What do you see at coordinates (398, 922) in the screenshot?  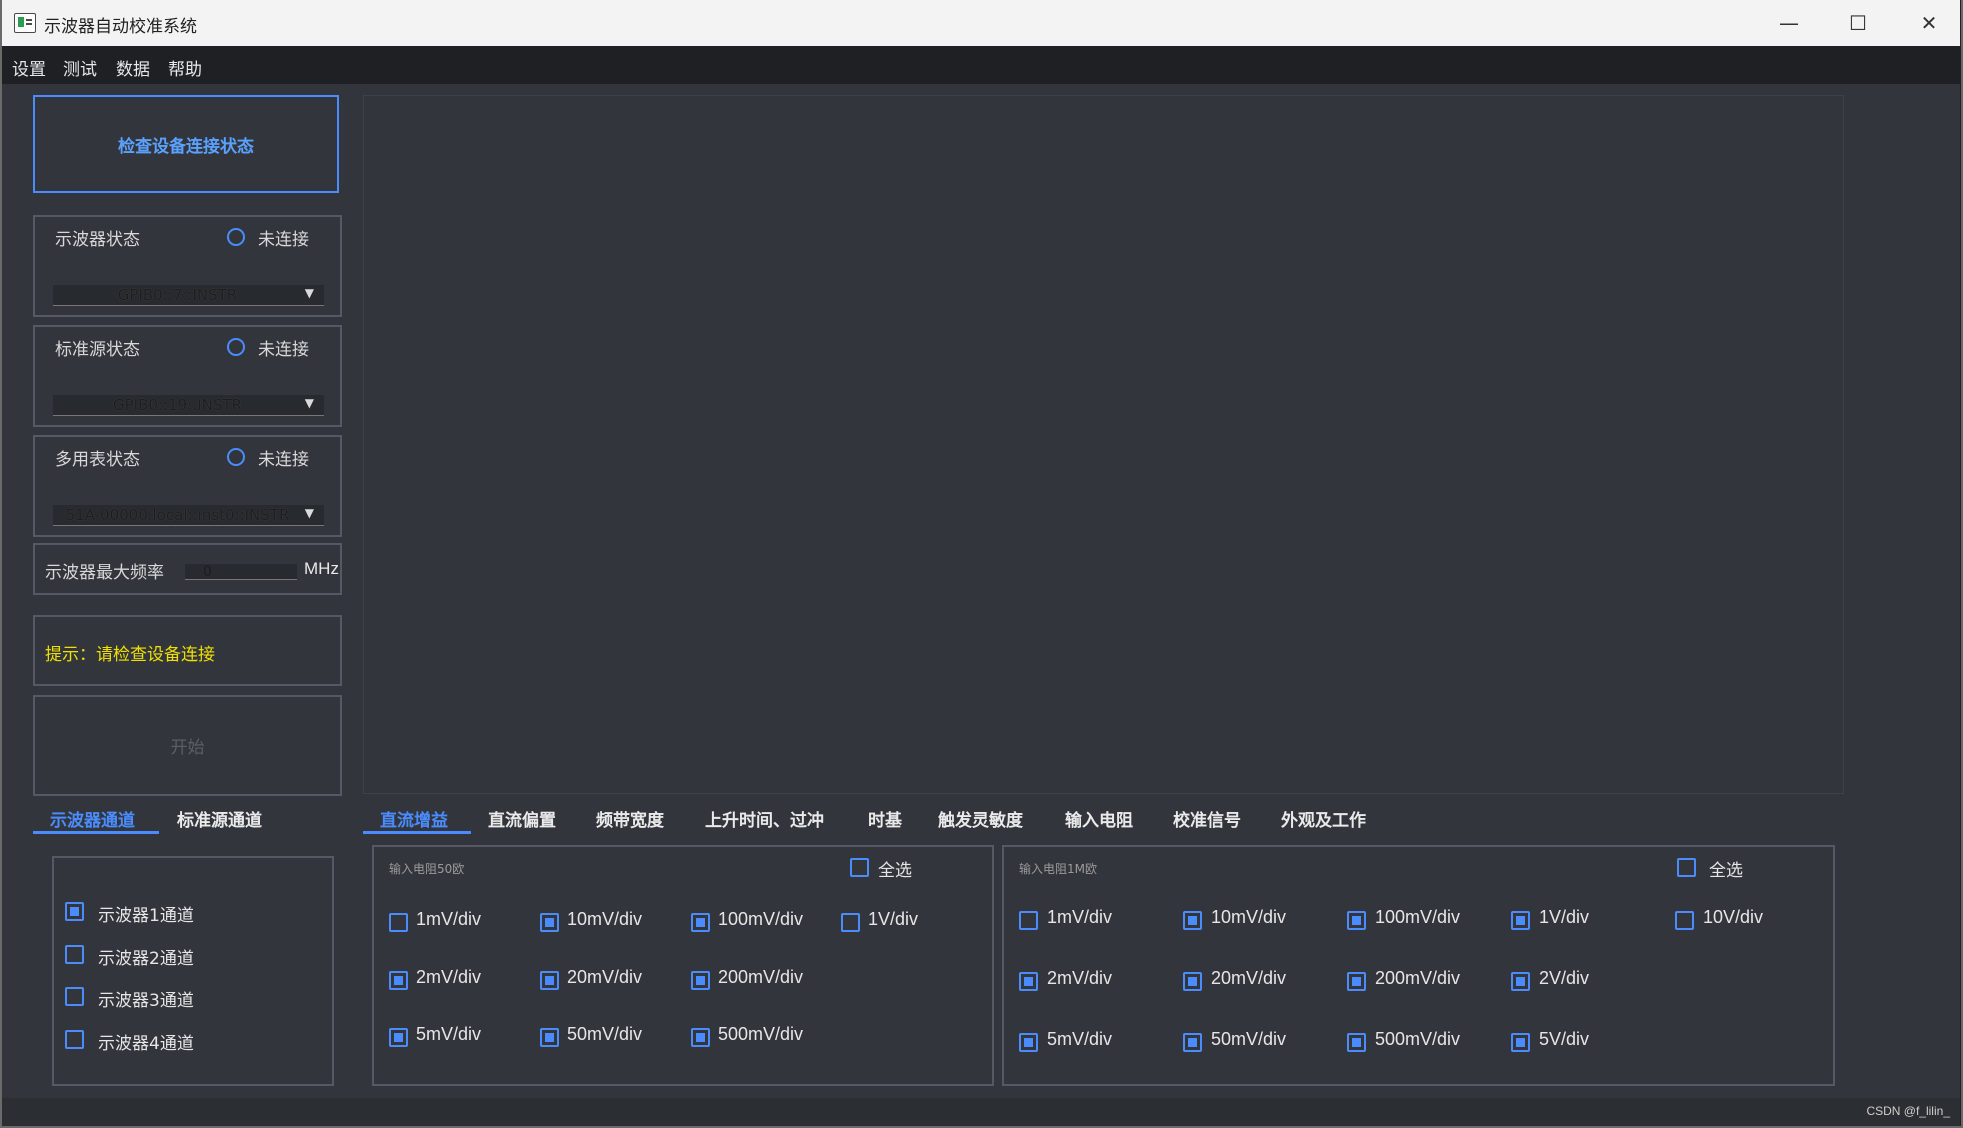 I see `g50-1mv-checkbox` at bounding box center [398, 922].